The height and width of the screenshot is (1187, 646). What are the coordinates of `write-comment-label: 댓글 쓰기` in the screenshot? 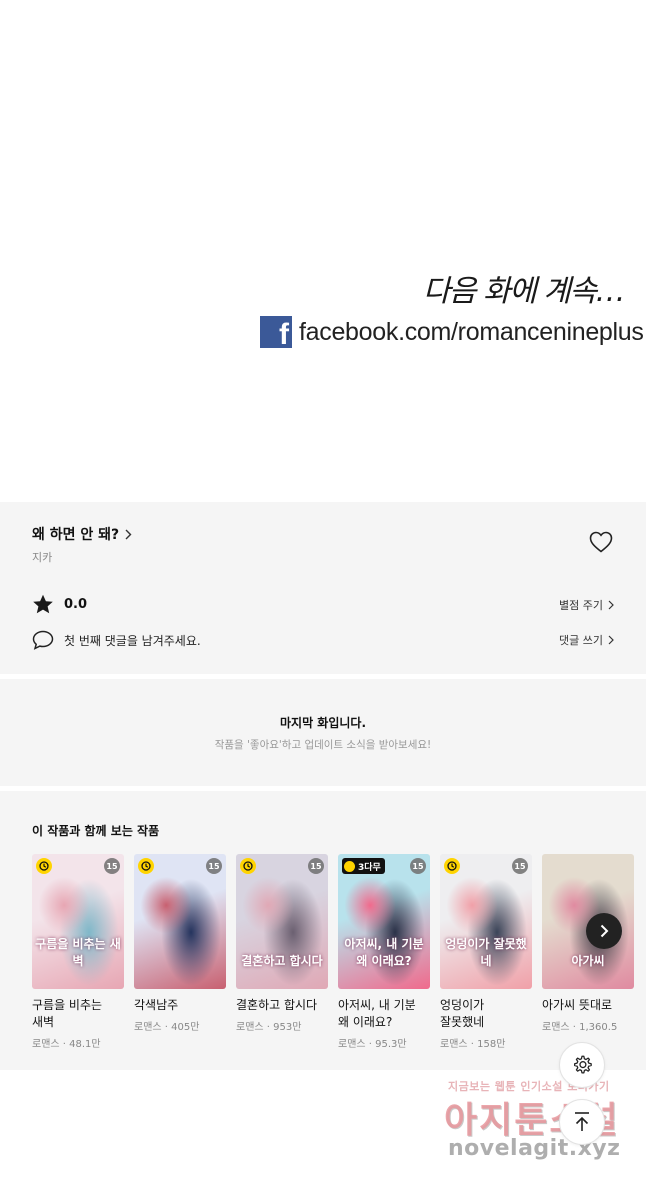 It's located at (581, 640).